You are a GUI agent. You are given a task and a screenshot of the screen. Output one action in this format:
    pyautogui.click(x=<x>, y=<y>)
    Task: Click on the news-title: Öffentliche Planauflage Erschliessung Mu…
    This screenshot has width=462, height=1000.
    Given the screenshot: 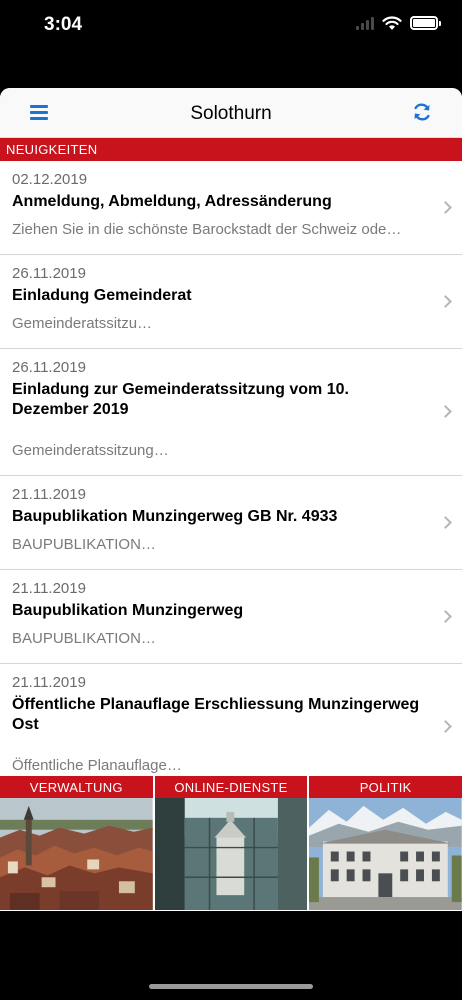 What is the action you would take?
    pyautogui.click(x=216, y=714)
    